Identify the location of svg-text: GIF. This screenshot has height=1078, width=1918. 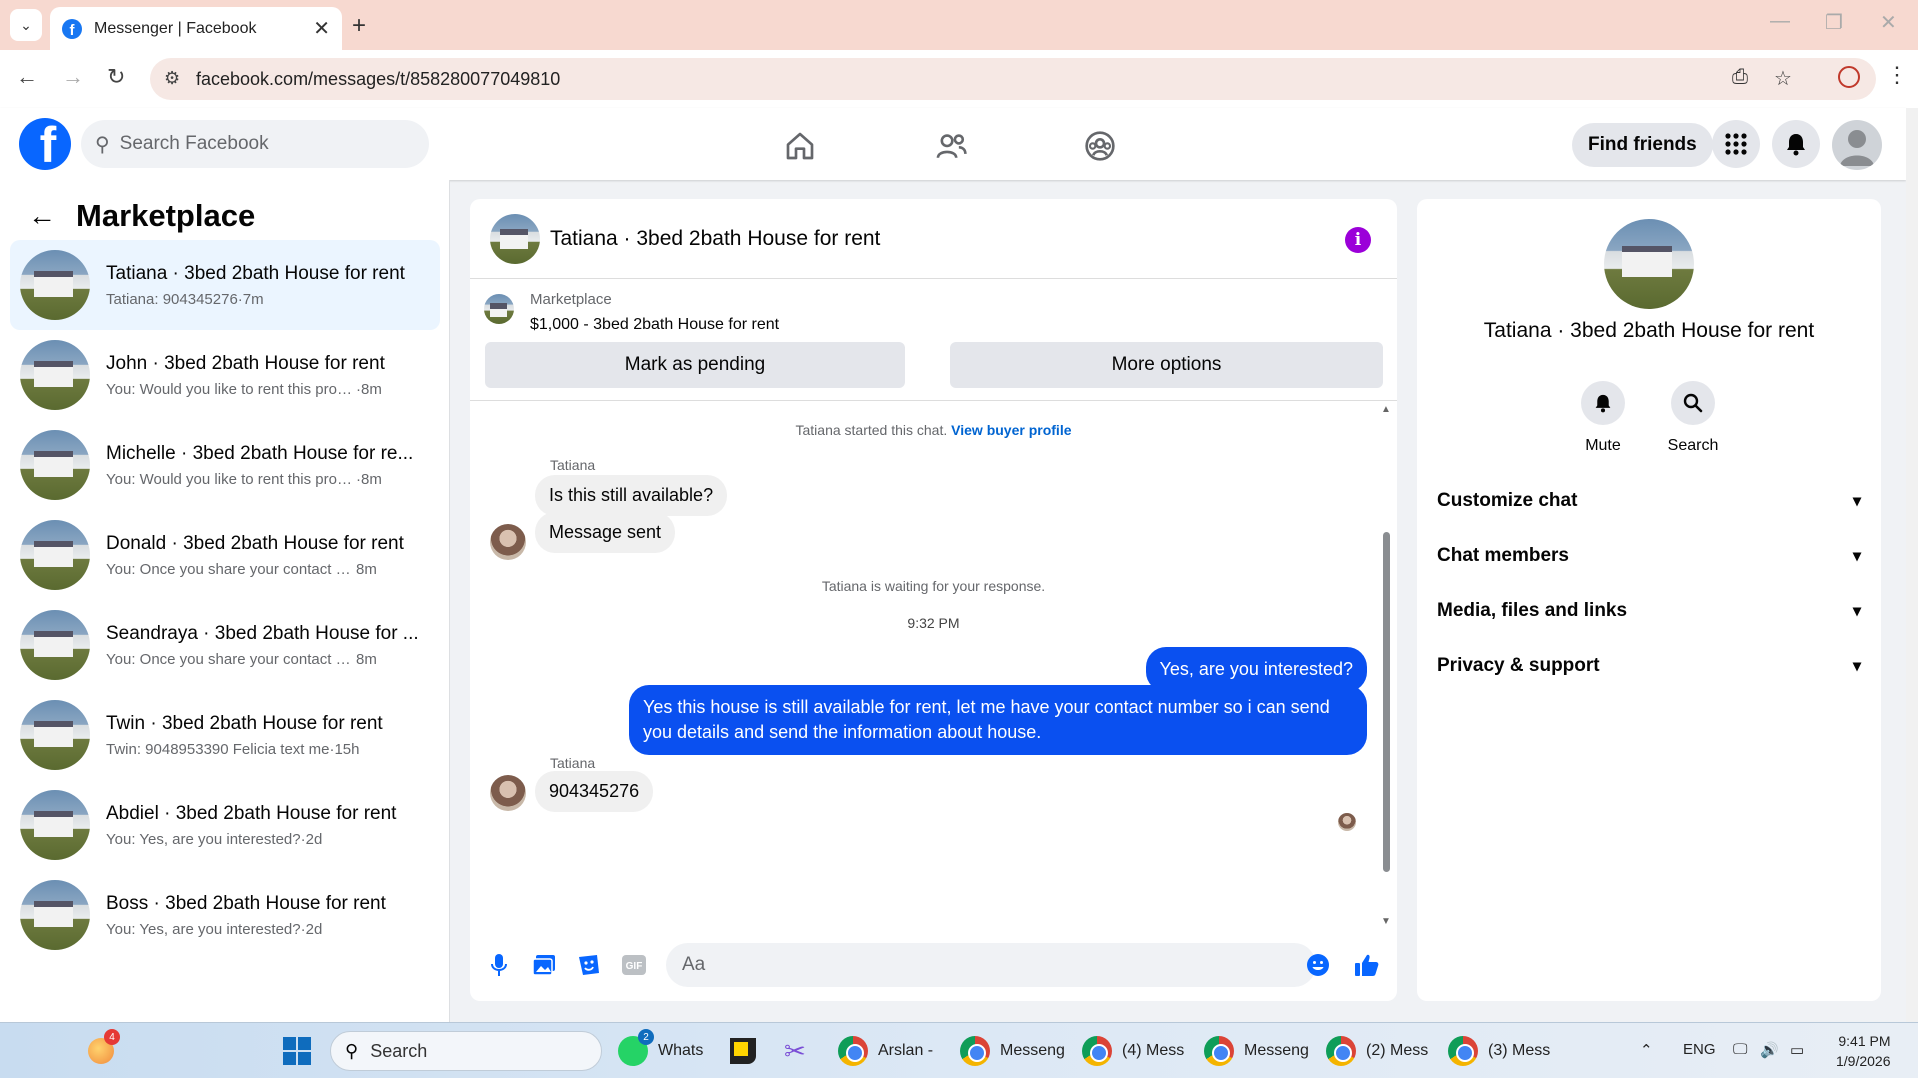
(634, 966).